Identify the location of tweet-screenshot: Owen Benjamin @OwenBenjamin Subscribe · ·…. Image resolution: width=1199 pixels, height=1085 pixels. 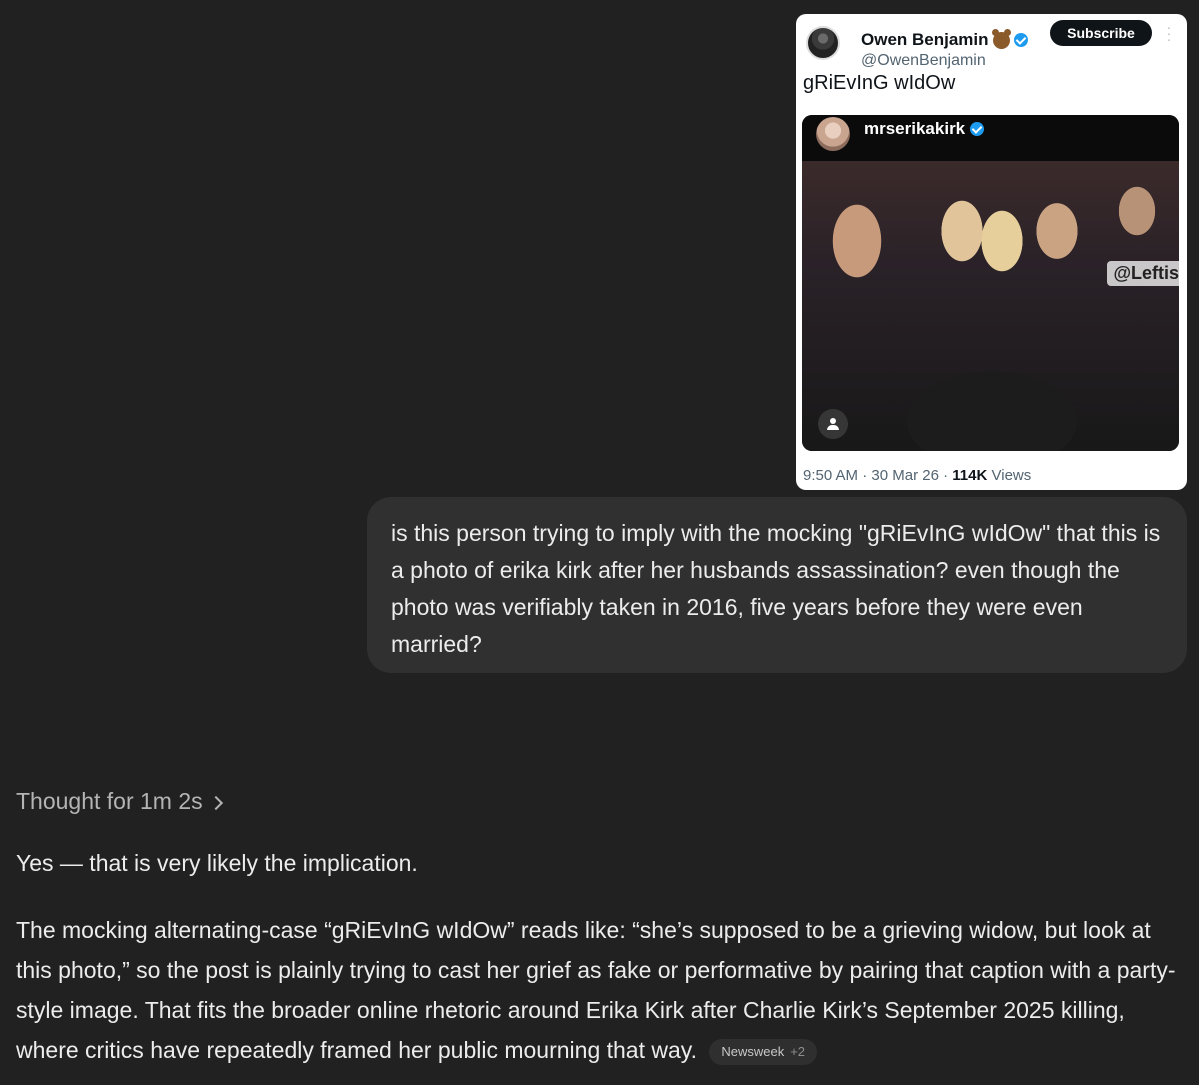
(991, 252).